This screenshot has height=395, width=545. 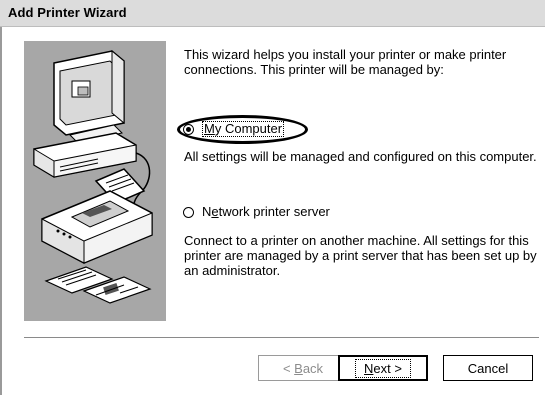 What do you see at coordinates (281, 338) in the screenshot?
I see `button-separator` at bounding box center [281, 338].